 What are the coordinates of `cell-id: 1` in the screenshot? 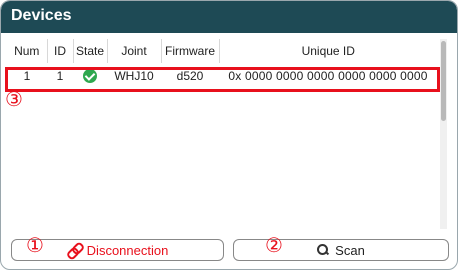 It's located at (60, 76).